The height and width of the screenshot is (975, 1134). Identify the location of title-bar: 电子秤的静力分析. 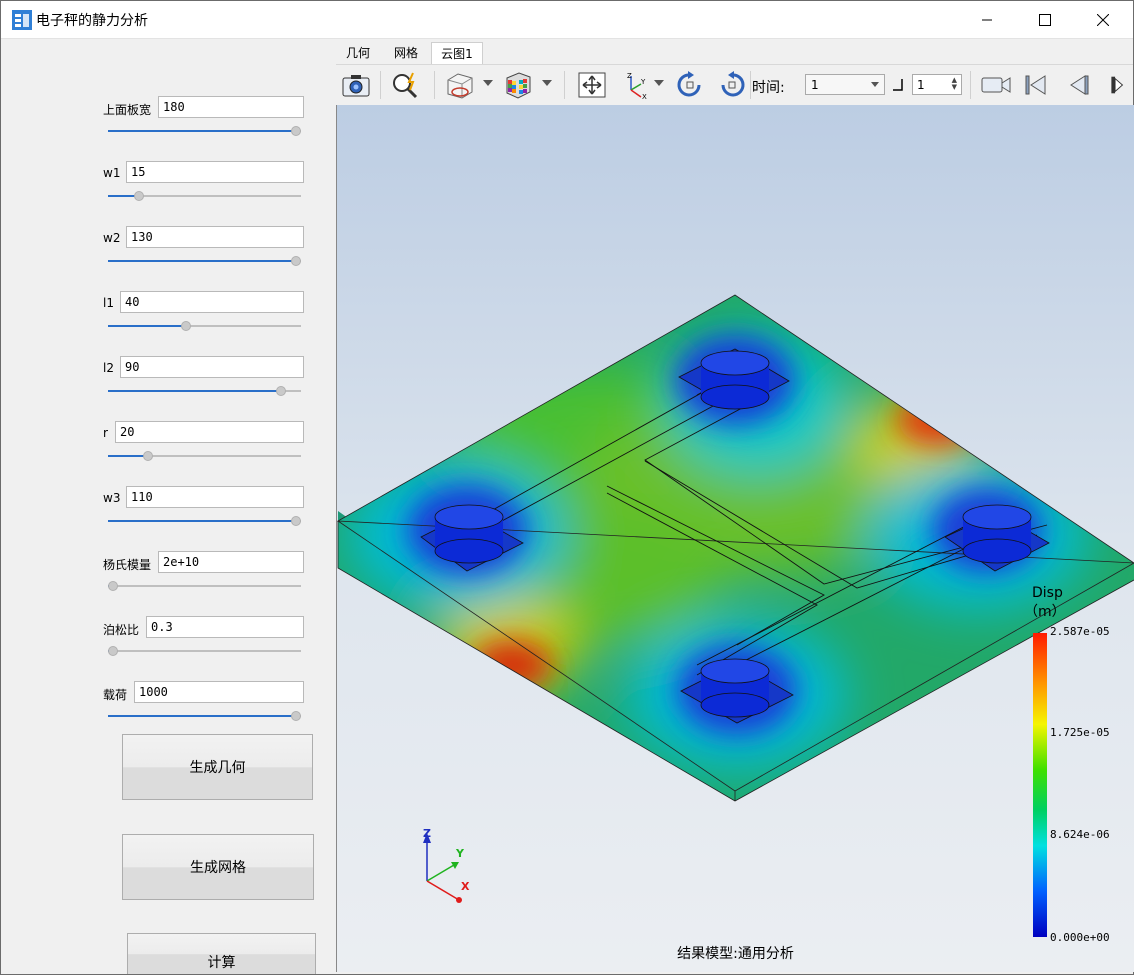
(567, 20).